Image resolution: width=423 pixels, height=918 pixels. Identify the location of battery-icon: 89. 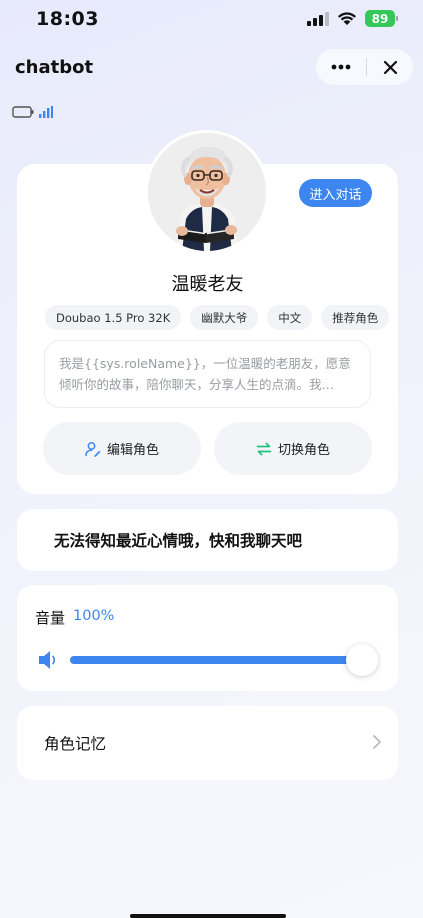
(381, 18).